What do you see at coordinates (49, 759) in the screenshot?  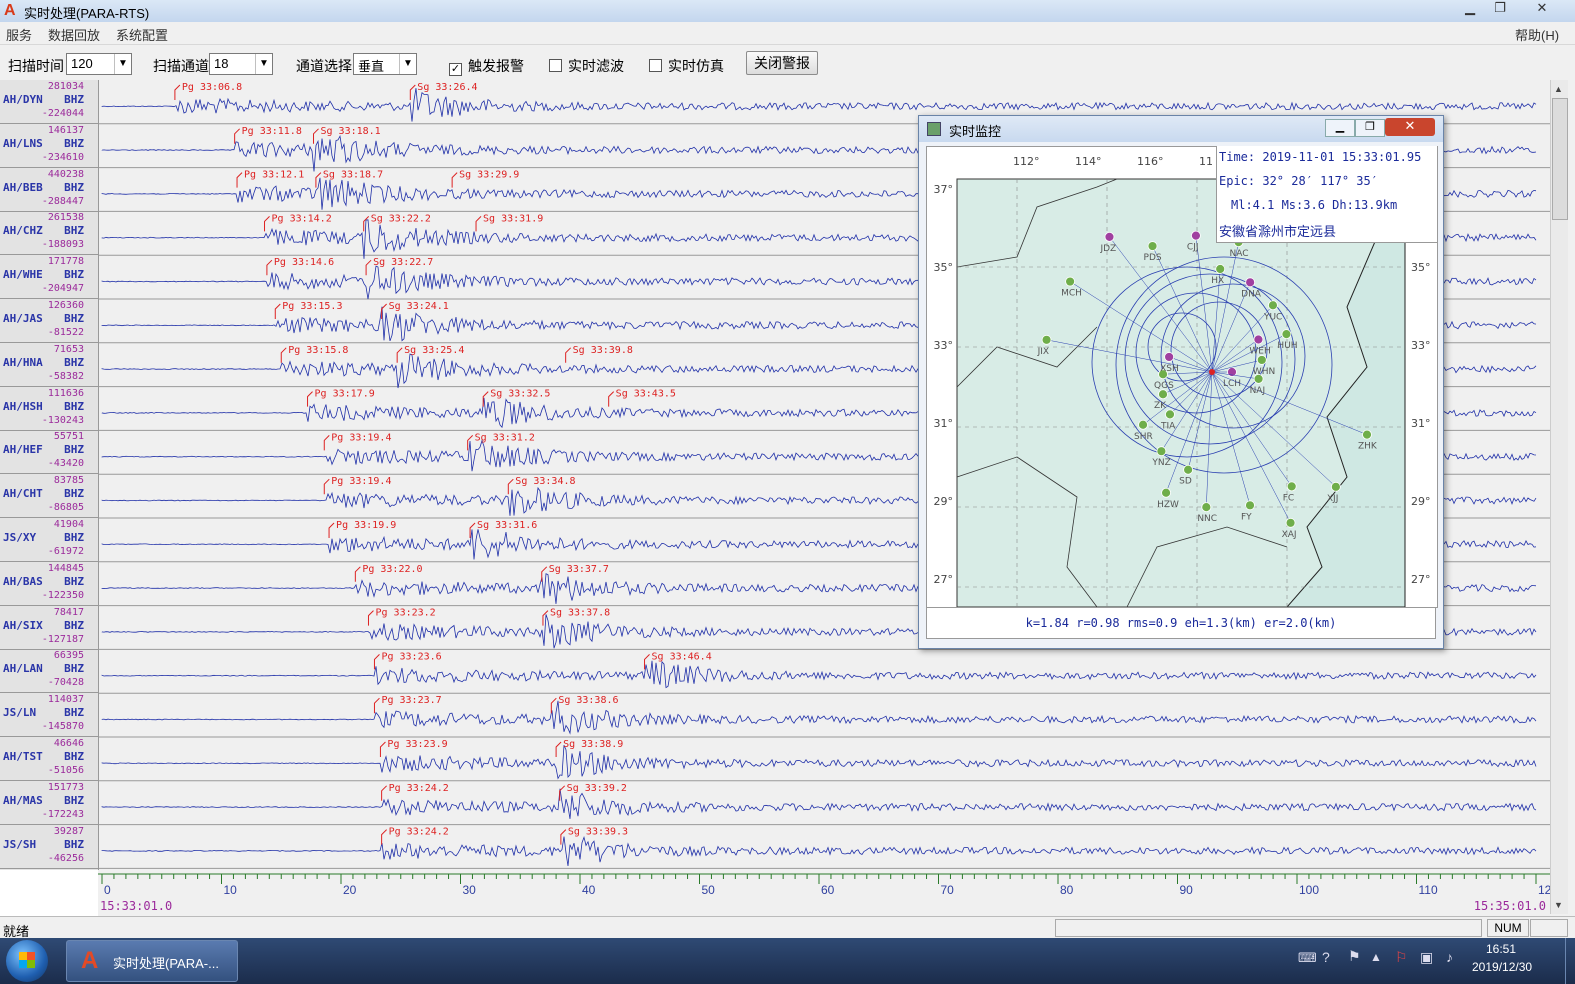 I see `channel-row: 46646 AH/TST BHZ -51056` at bounding box center [49, 759].